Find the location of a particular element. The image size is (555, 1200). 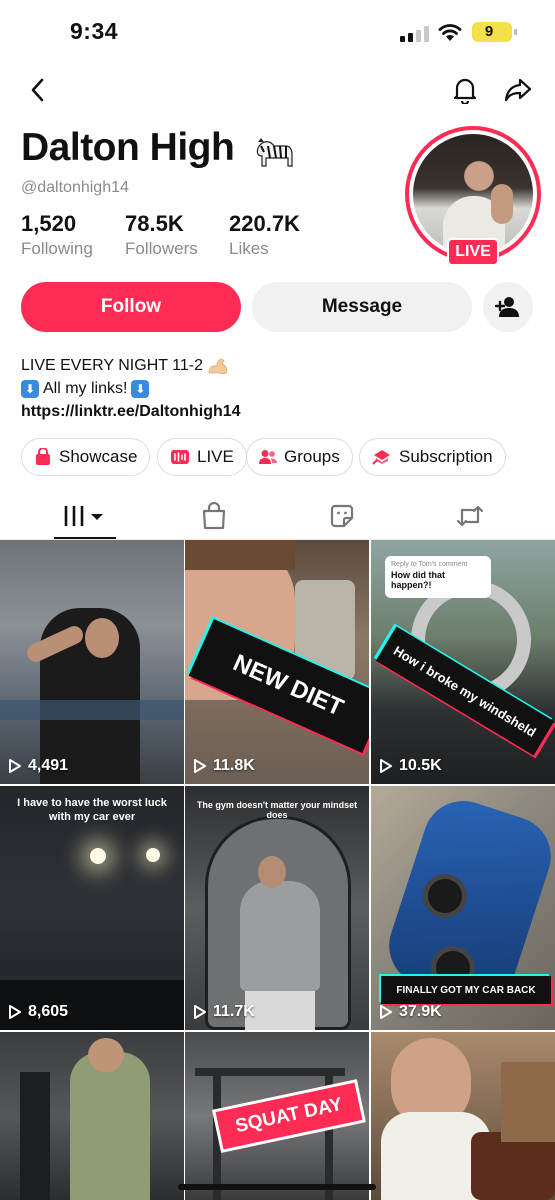

bell-icon is located at coordinates (465, 91).